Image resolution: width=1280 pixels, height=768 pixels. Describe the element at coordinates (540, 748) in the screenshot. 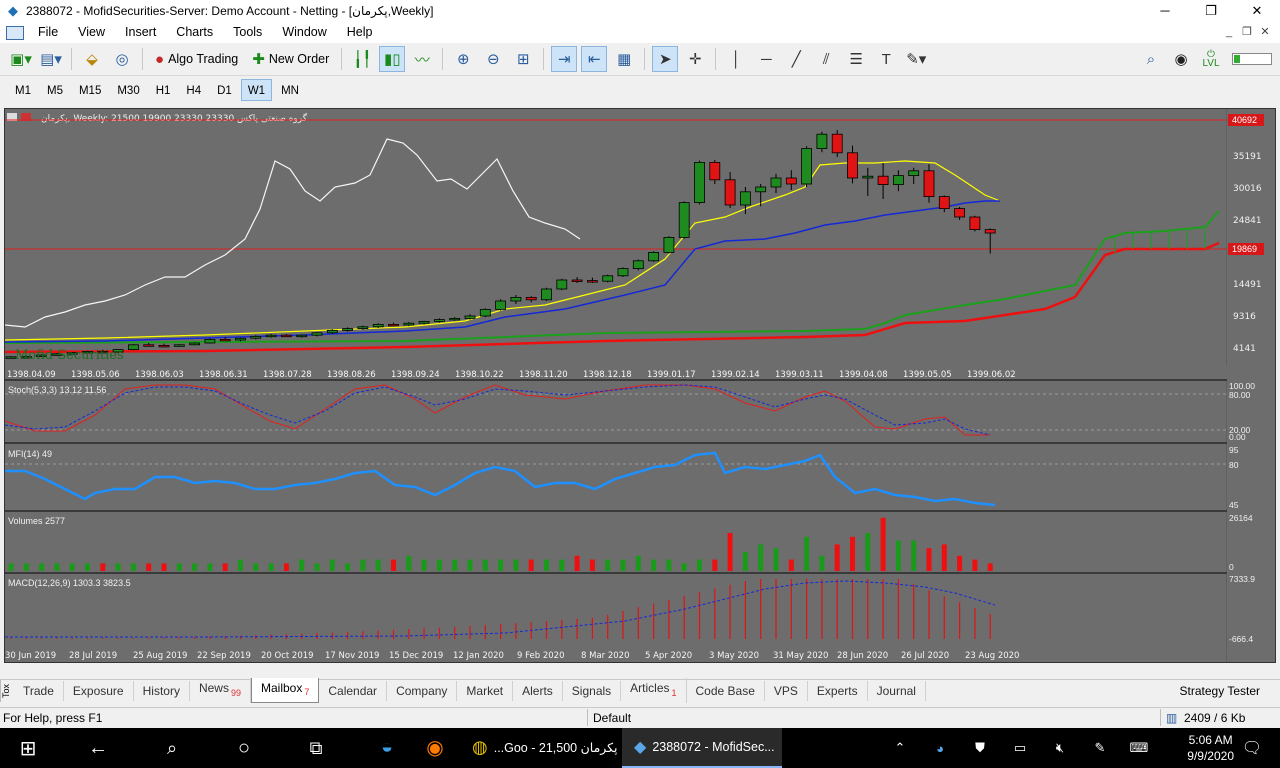

I see `taskbar-chrome-window: ◍ ...Goo - 21,500 پکرمان` at that location.